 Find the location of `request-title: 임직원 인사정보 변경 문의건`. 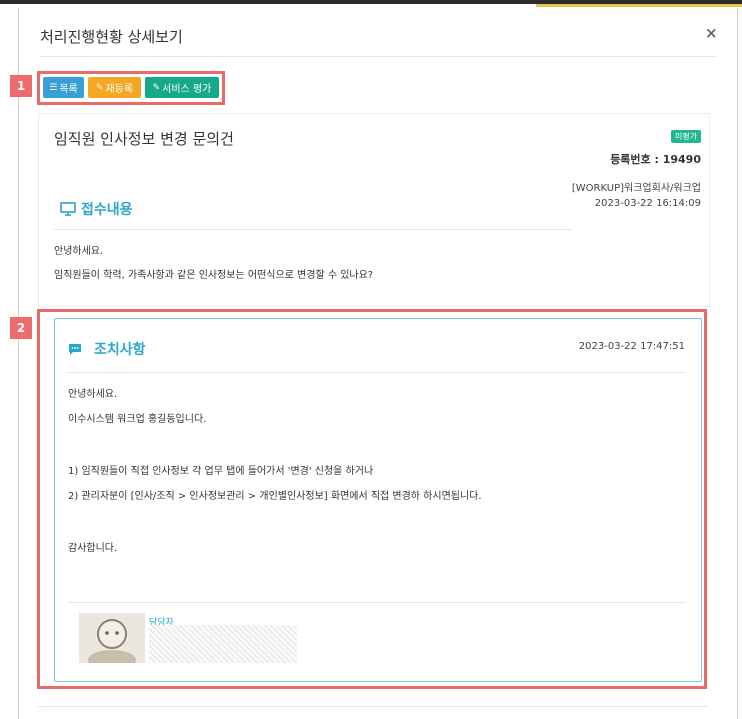

request-title: 임직원 인사정보 변경 문의건 is located at coordinates (144, 139).